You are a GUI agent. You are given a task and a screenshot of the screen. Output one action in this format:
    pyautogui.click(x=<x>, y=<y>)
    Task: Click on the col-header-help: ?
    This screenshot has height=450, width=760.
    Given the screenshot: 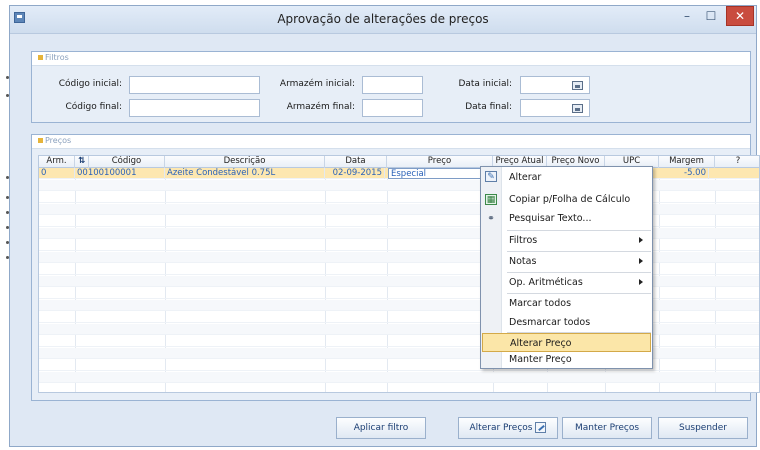 What is the action you would take?
    pyautogui.click(x=737, y=162)
    